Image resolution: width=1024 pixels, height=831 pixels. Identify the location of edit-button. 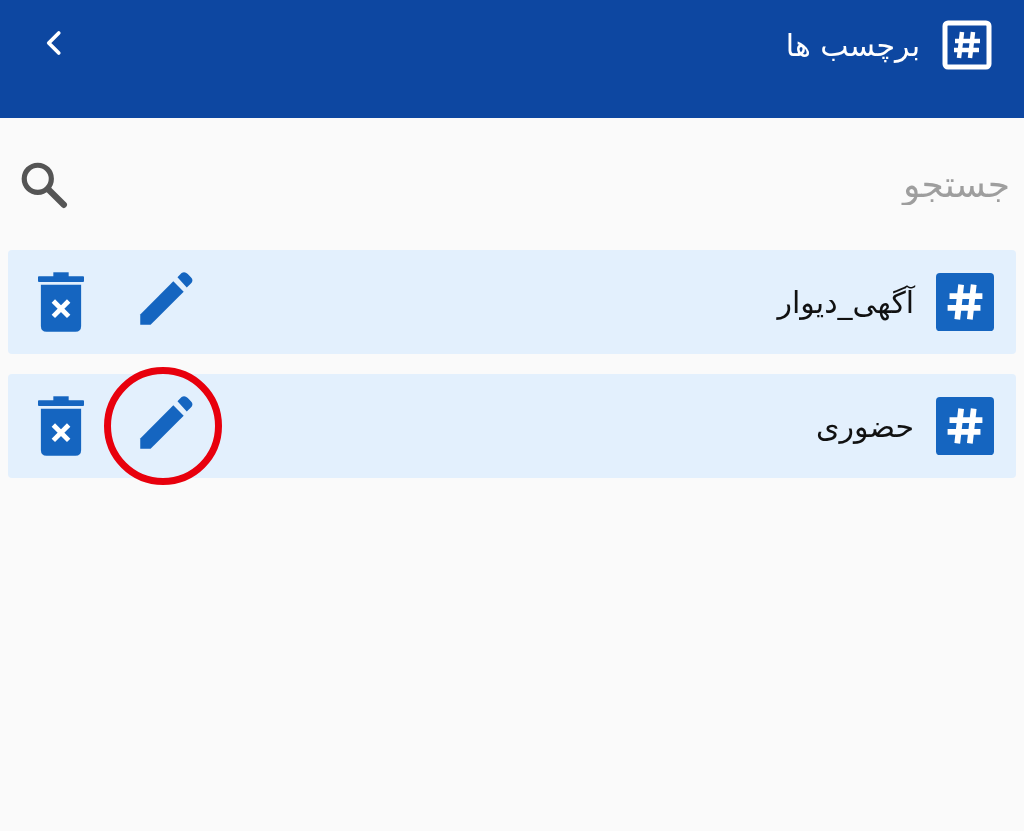
(163, 426).